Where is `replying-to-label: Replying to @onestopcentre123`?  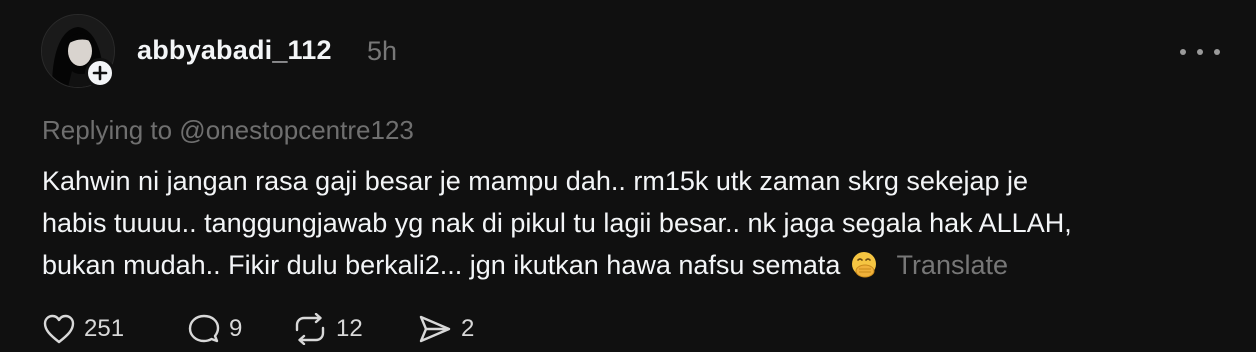 replying-to-label: Replying to @onestopcentre123 is located at coordinates (228, 130).